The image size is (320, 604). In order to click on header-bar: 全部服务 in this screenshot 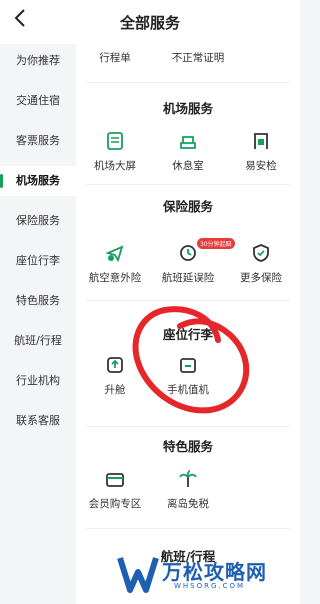, I will do `click(150, 22)`.